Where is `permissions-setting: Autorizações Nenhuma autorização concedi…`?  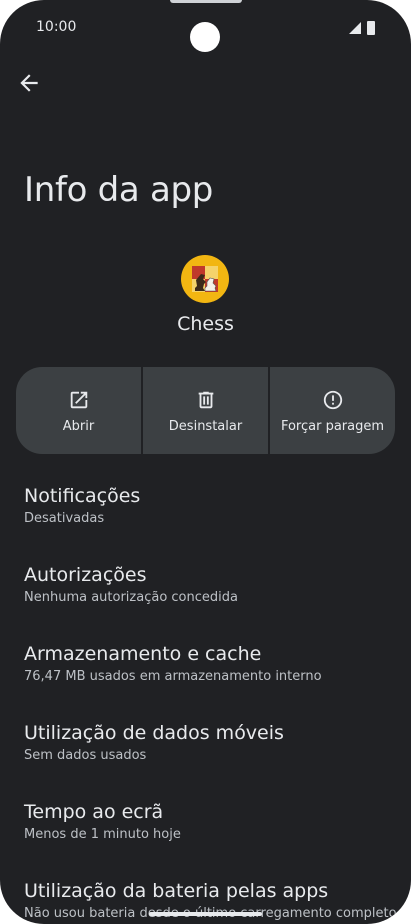
permissions-setting: Autorizações Nenhuma autorização concedi… is located at coordinates (209, 584).